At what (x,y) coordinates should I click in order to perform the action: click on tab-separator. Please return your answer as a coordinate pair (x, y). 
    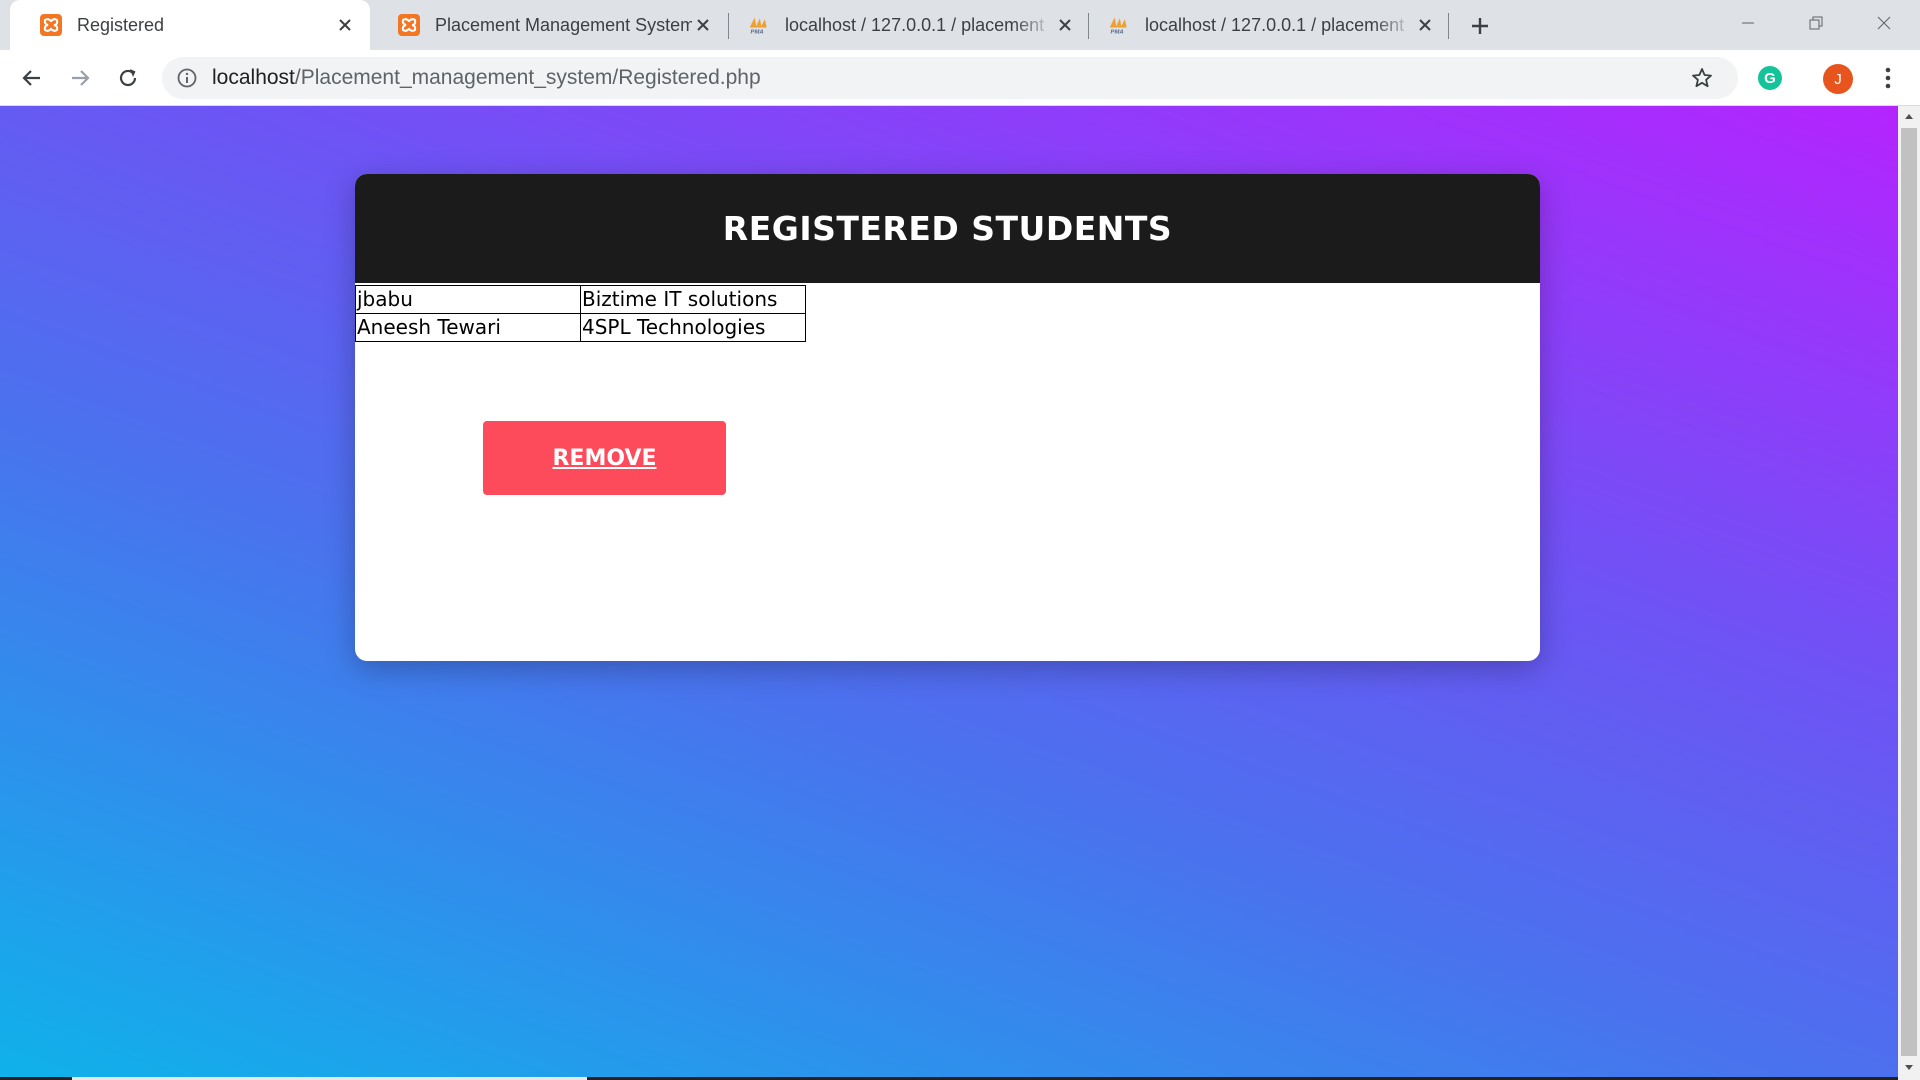
    Looking at the image, I should click on (1448, 26).